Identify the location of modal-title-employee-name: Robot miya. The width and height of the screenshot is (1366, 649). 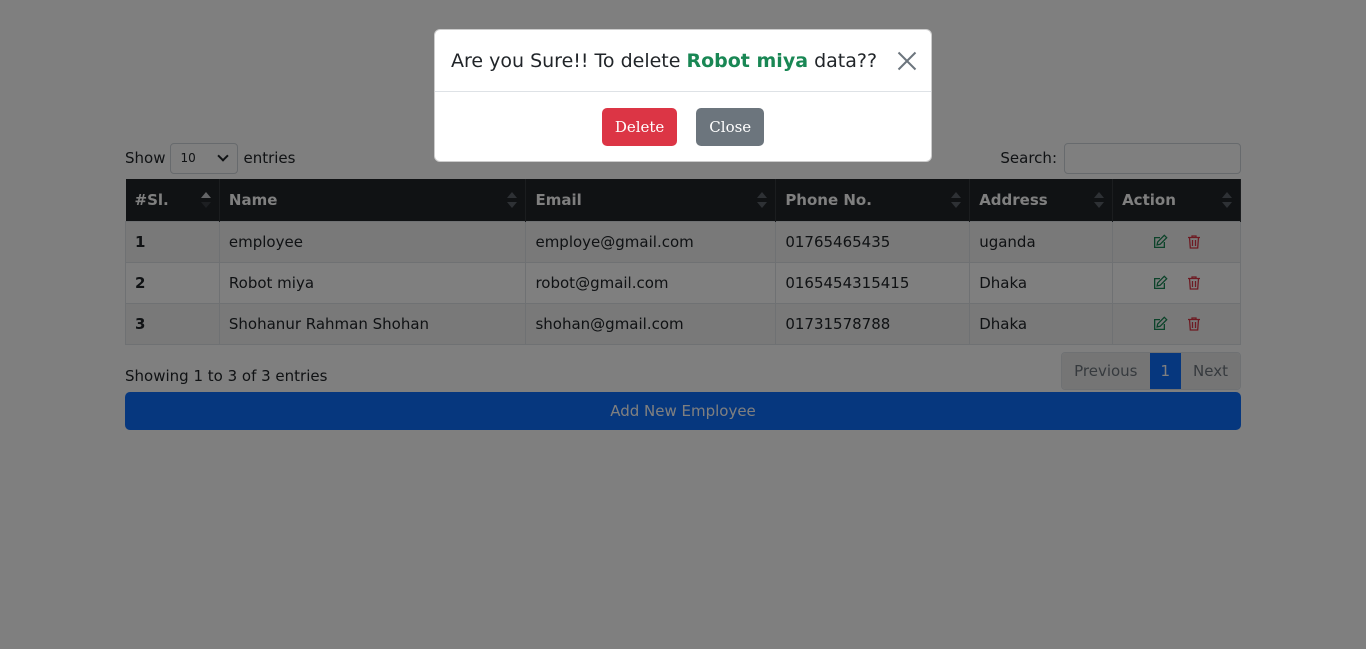
(747, 60).